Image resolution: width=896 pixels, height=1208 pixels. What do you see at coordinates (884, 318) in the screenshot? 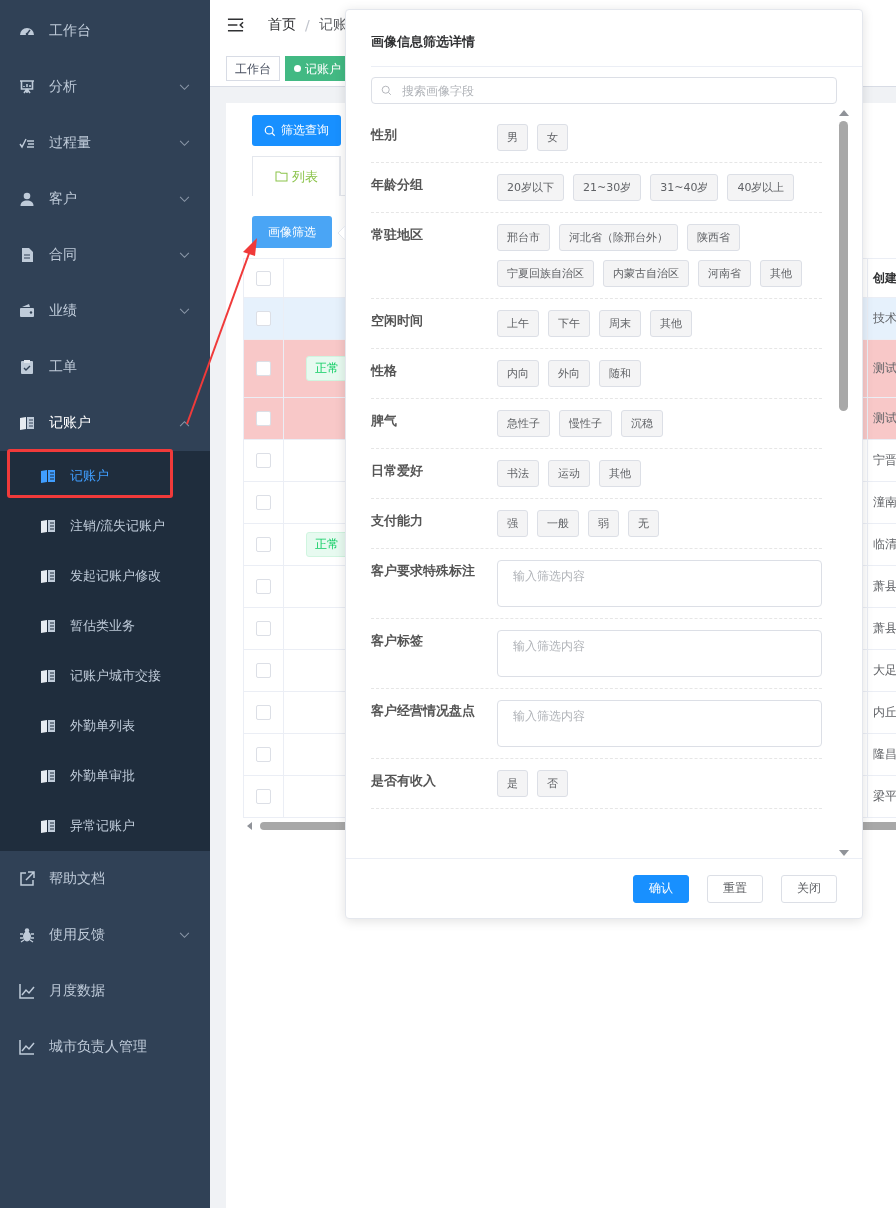
I see `table-cell: 技术` at bounding box center [884, 318].